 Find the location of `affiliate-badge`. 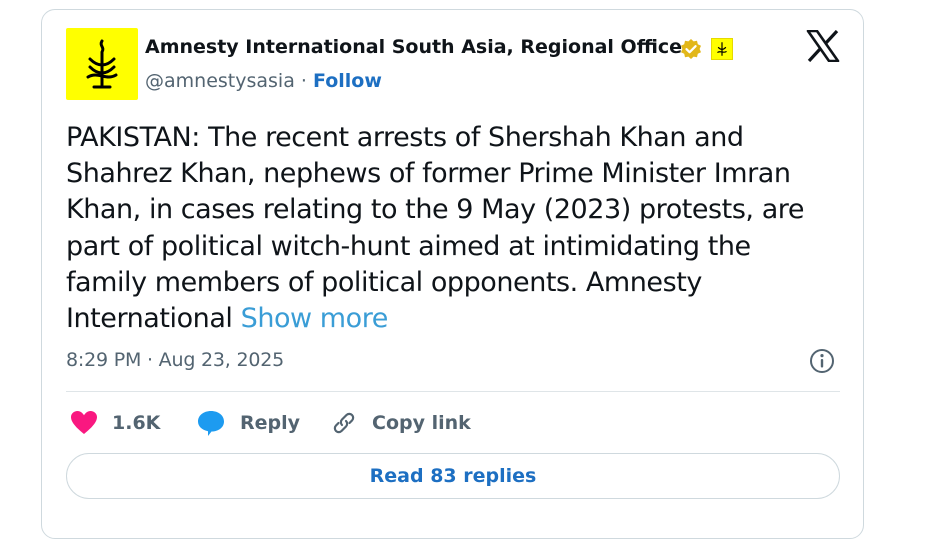

affiliate-badge is located at coordinates (722, 49).